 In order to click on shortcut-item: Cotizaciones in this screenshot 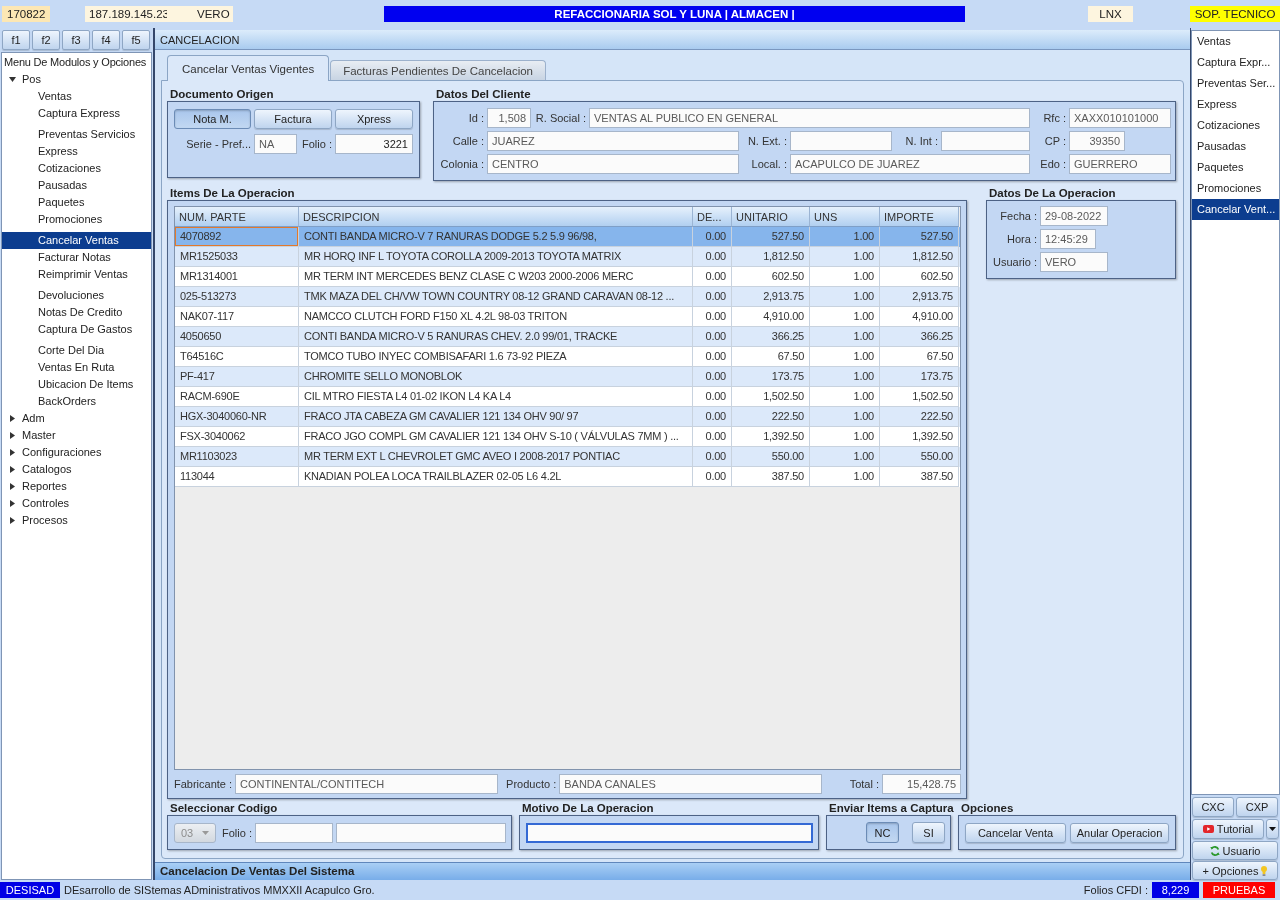, I will do `click(1235, 125)`.